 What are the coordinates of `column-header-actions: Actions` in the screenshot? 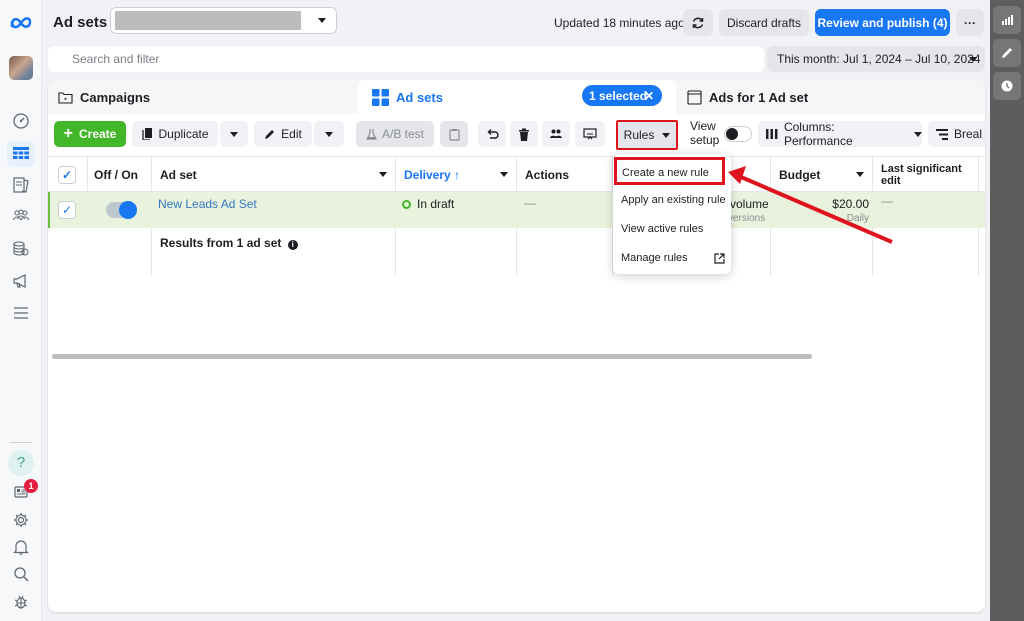 It's located at (565, 175).